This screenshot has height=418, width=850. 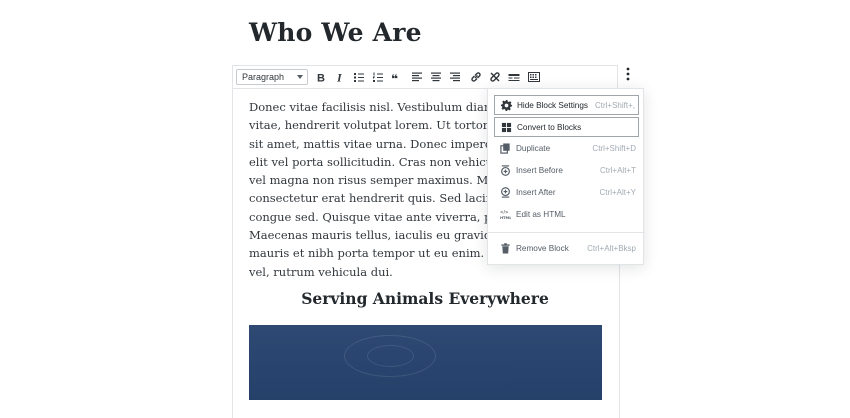 I want to click on menu-item-label: Edit as HTML, so click(x=541, y=214).